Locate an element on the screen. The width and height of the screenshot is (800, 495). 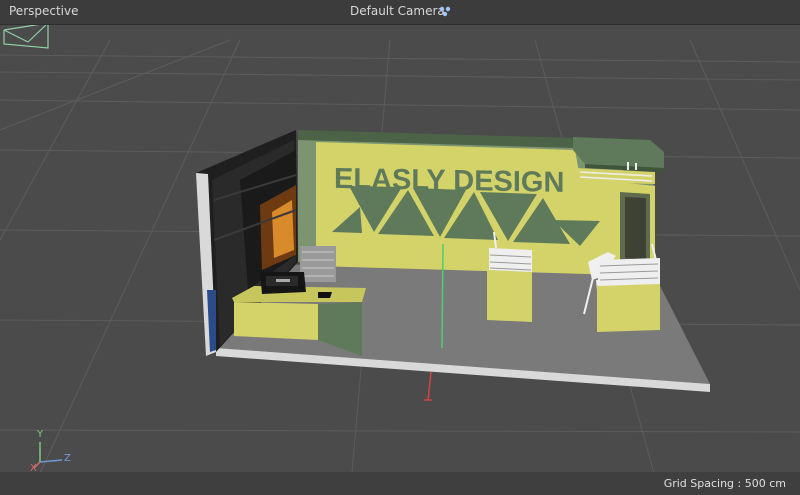
booth-display-screen is located at coordinates (318, 264).